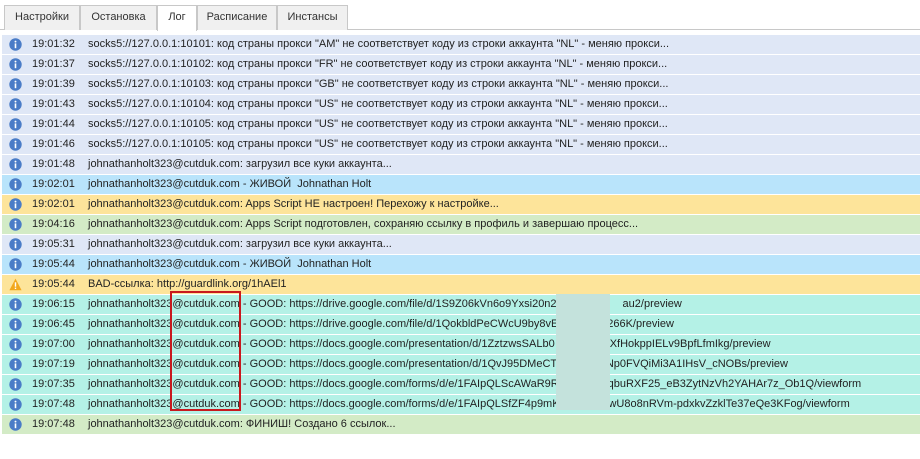  Describe the element at coordinates (53, 224) in the screenshot. I see `log-time: 19:04:16` at that location.